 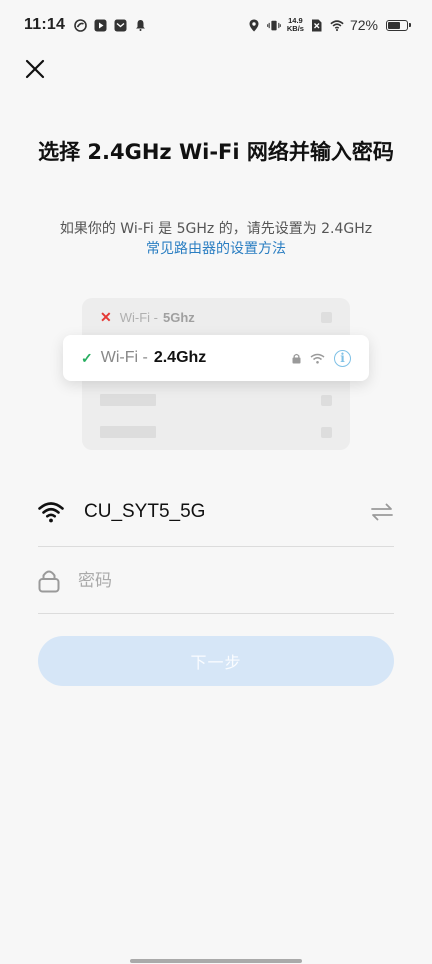 I want to click on network-speed: 14.9 KB/s, so click(x=295, y=25).